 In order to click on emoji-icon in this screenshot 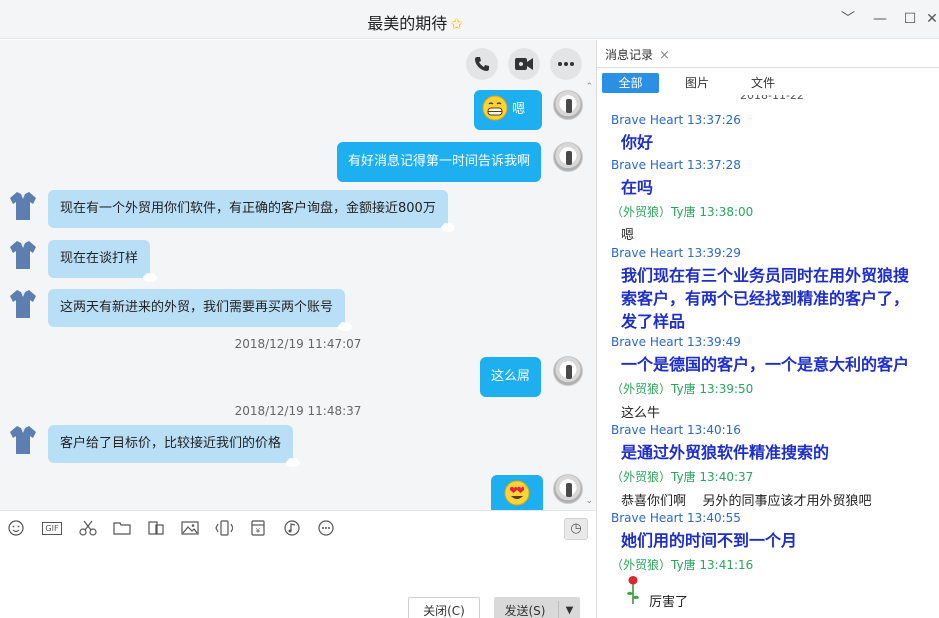, I will do `click(16, 528)`.